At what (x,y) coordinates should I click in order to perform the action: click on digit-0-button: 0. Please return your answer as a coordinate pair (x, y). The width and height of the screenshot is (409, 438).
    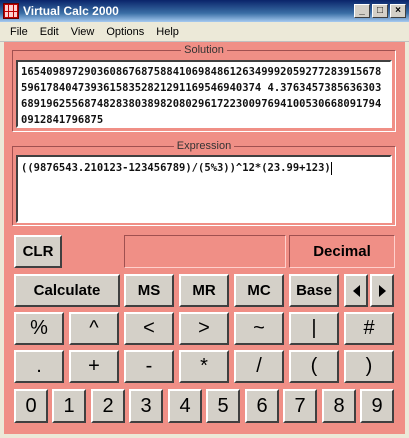
    Looking at the image, I should click on (31, 406).